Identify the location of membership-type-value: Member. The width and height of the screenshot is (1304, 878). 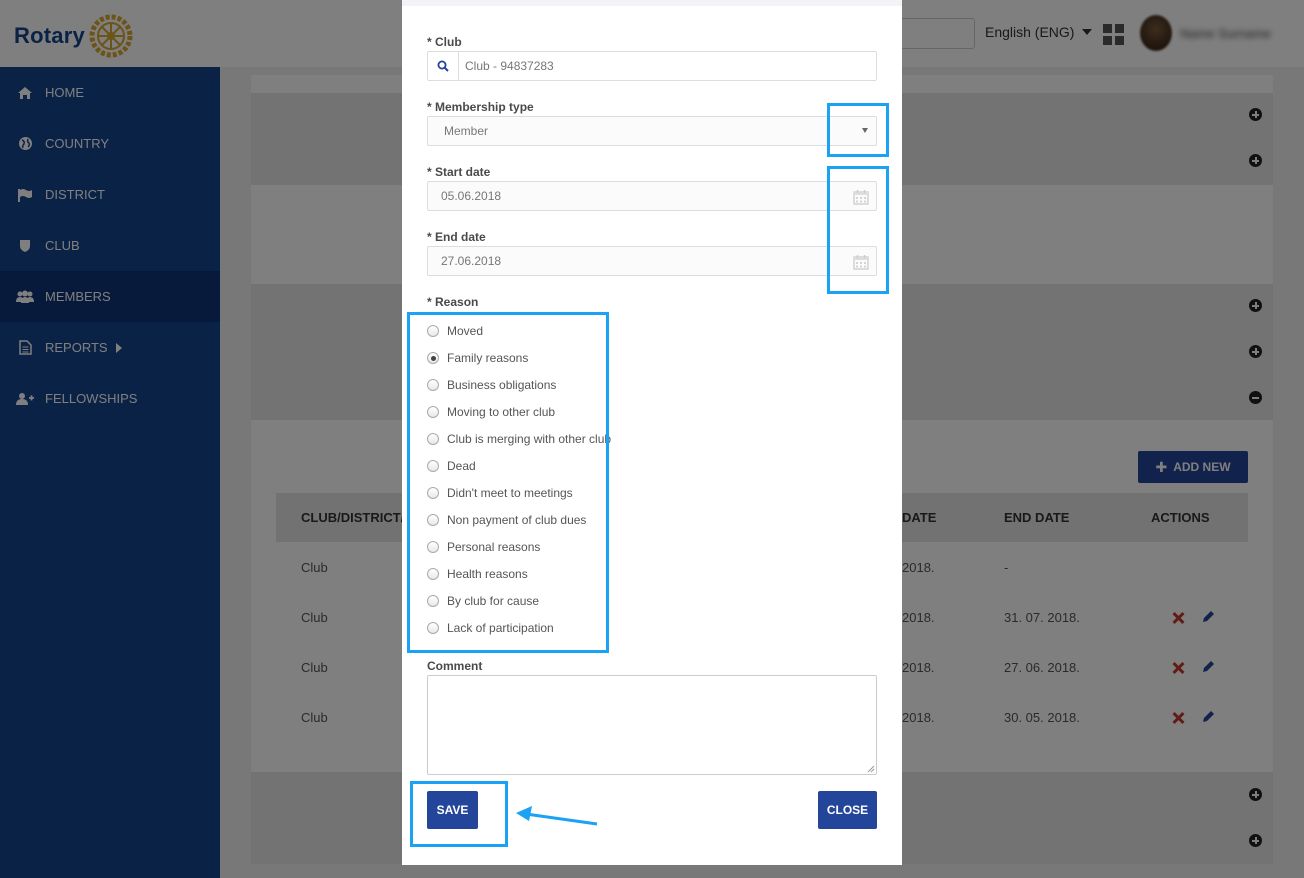
(466, 131).